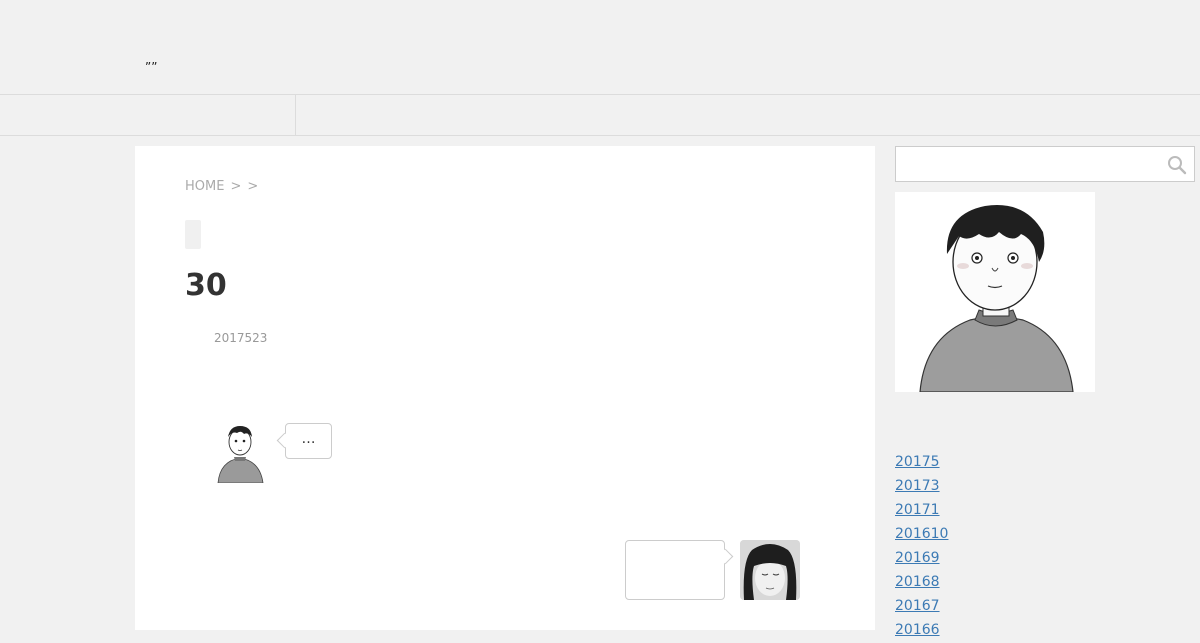  I want to click on archive-item: 20166, so click(921, 631).